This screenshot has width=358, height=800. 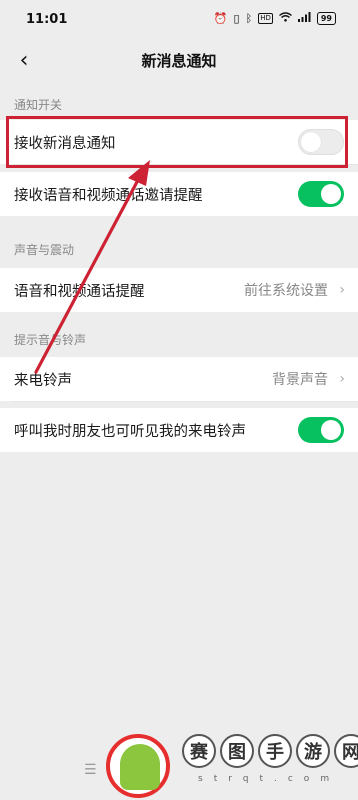 I want to click on row-call-reminder: 语音和视频通话提醒 前往系统设置 ›, so click(x=179, y=290).